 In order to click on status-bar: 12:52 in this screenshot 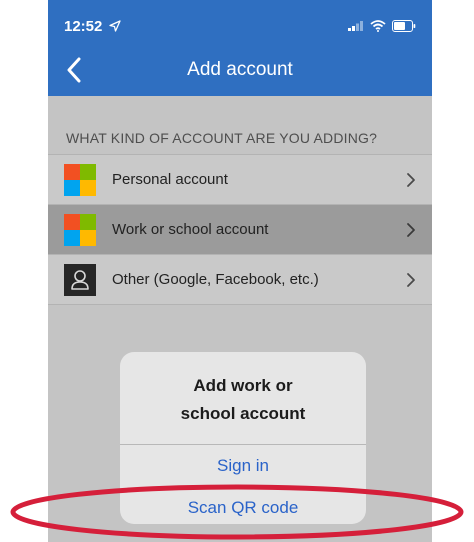, I will do `click(240, 25)`.